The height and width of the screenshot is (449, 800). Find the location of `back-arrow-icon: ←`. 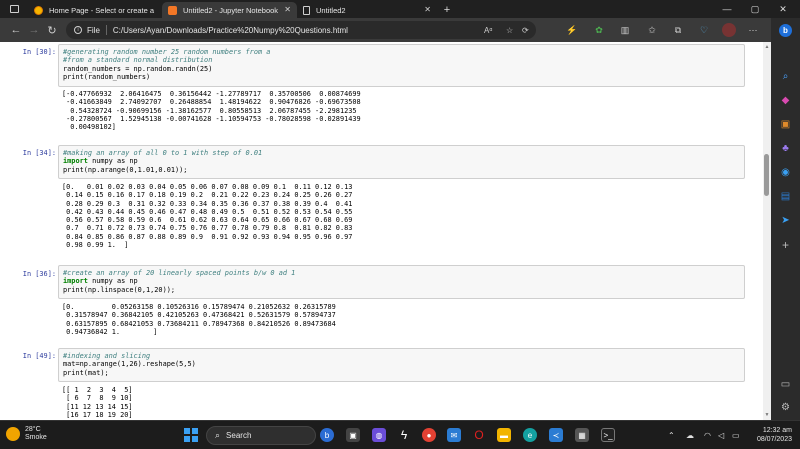

back-arrow-icon: ← is located at coordinates (16, 30).